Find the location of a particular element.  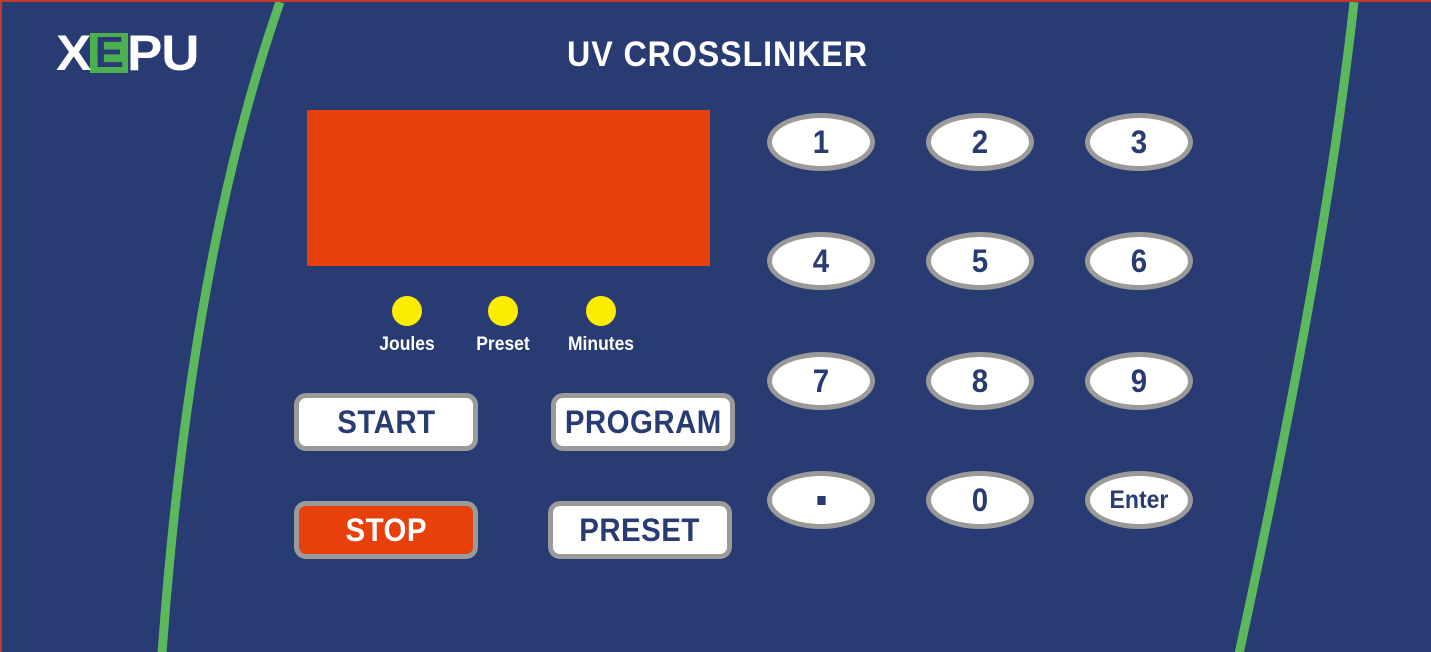

keypad-key-enter: Enter is located at coordinates (1139, 500).